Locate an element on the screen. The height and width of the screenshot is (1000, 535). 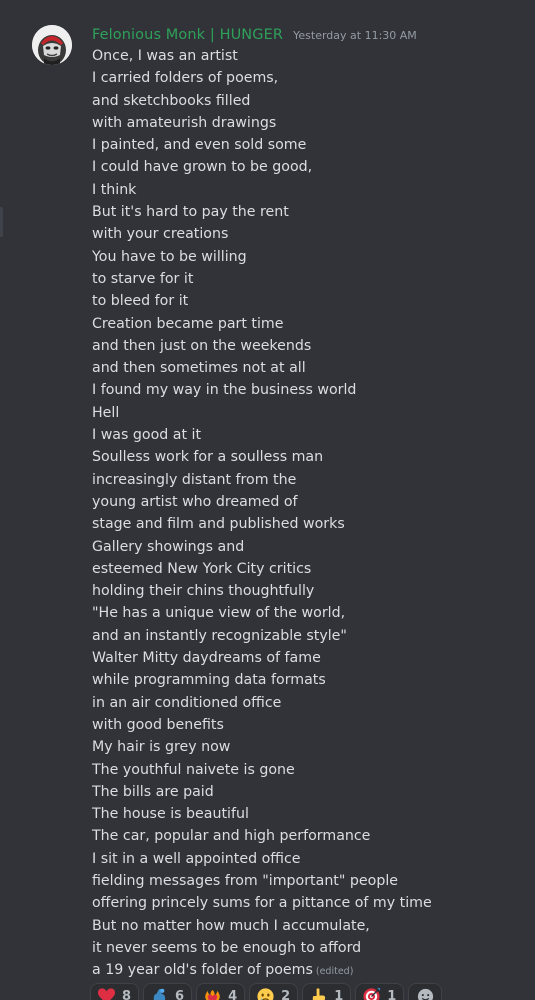
reaction-count: 8 is located at coordinates (127, 994).